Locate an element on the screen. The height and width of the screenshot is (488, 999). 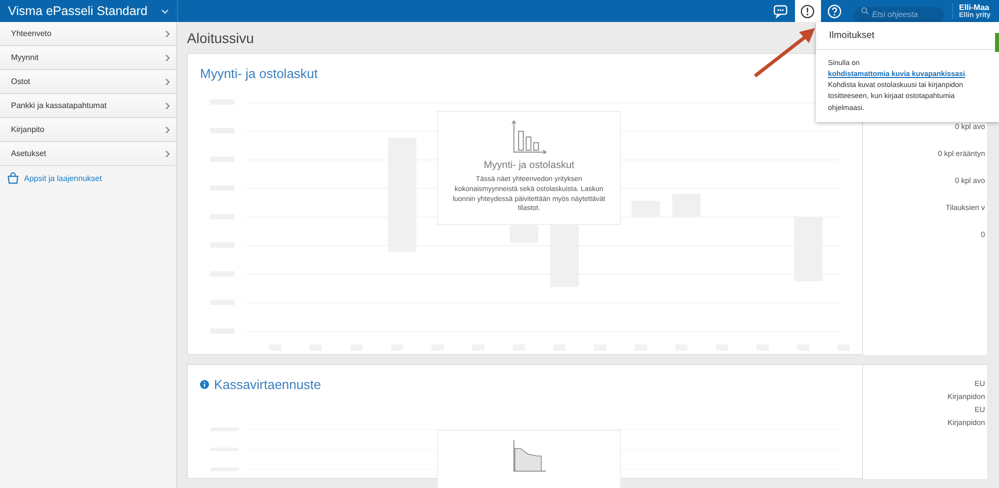
sidebar-item: Myynnit is located at coordinates (88, 58).